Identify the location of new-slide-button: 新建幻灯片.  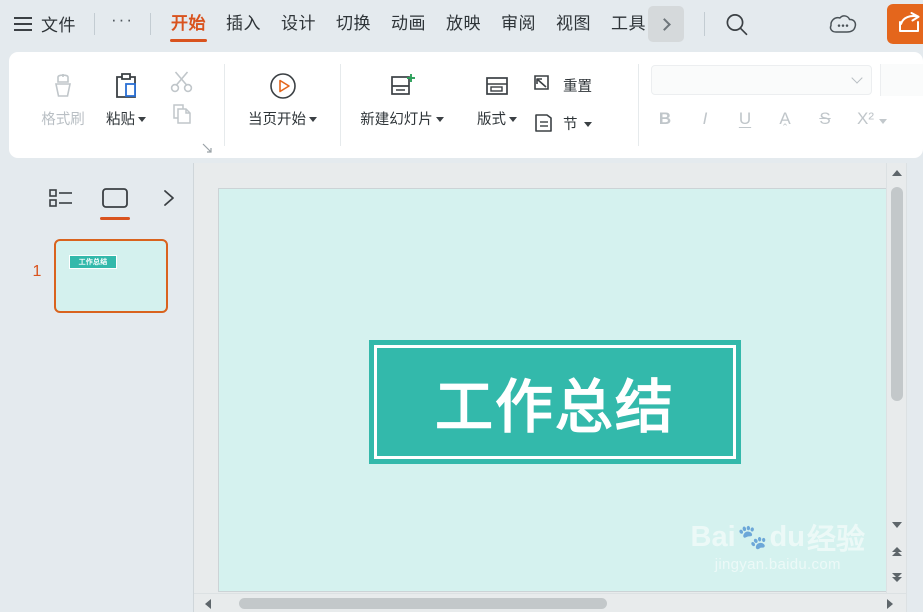
(402, 90).